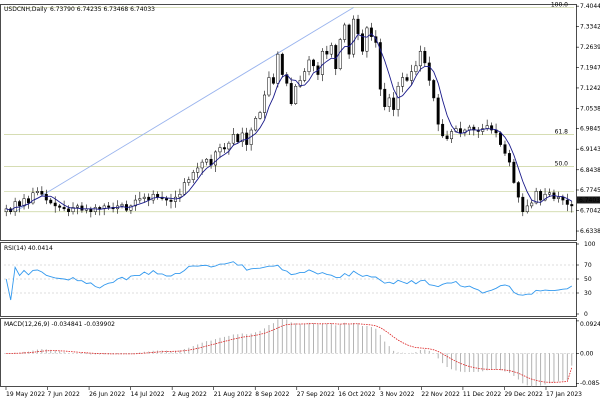 The height and width of the screenshot is (400, 600). I want to click on time-tick-label: 2 Aug 2022, so click(189, 394).